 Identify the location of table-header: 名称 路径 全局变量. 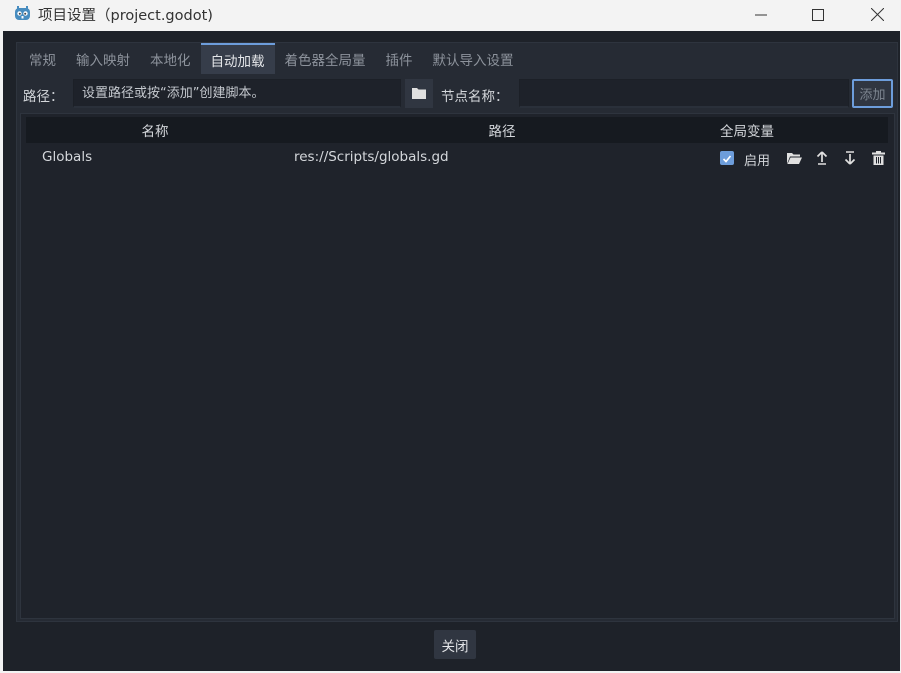
(457, 130).